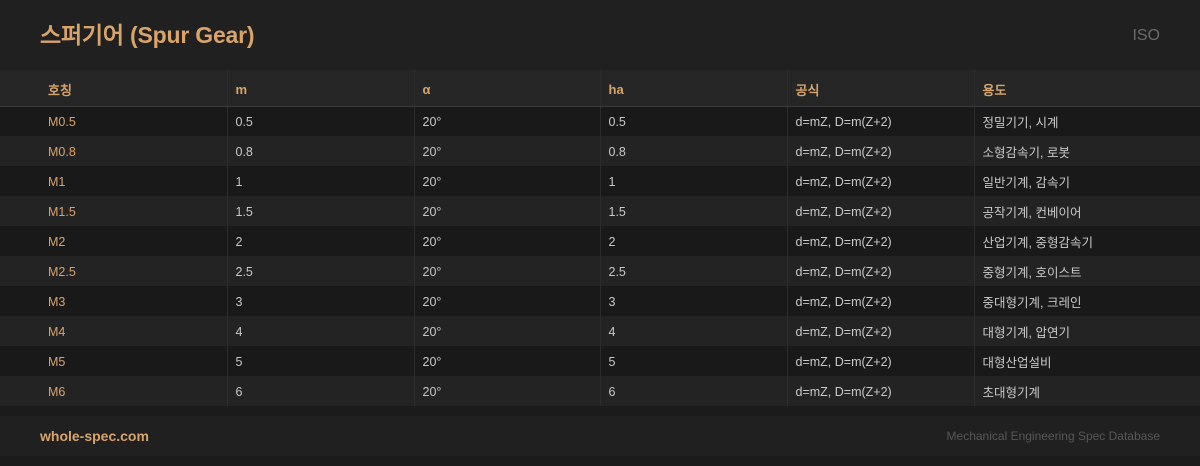 This screenshot has width=1200, height=466. Describe the element at coordinates (320, 391) in the screenshot. I see `cell-module: 6` at that location.